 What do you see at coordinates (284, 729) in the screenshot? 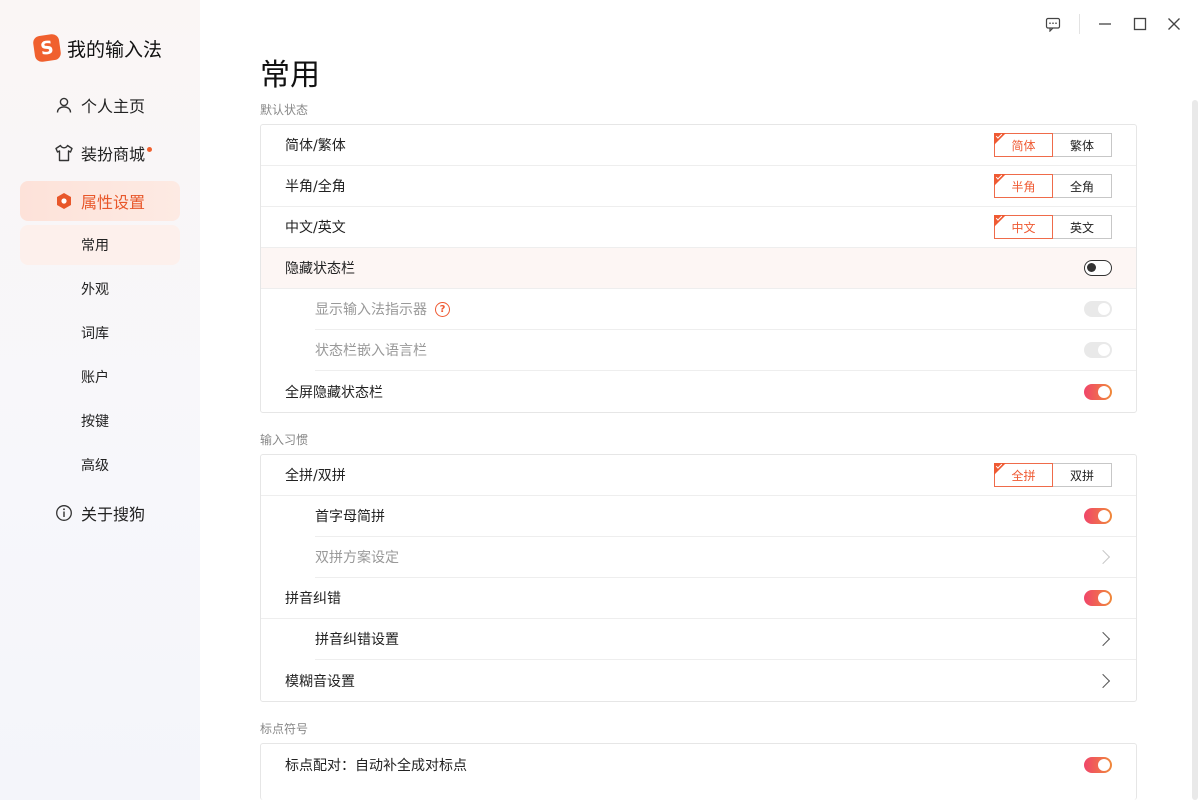
I see `section-label-punctuation: 标点符号` at bounding box center [284, 729].